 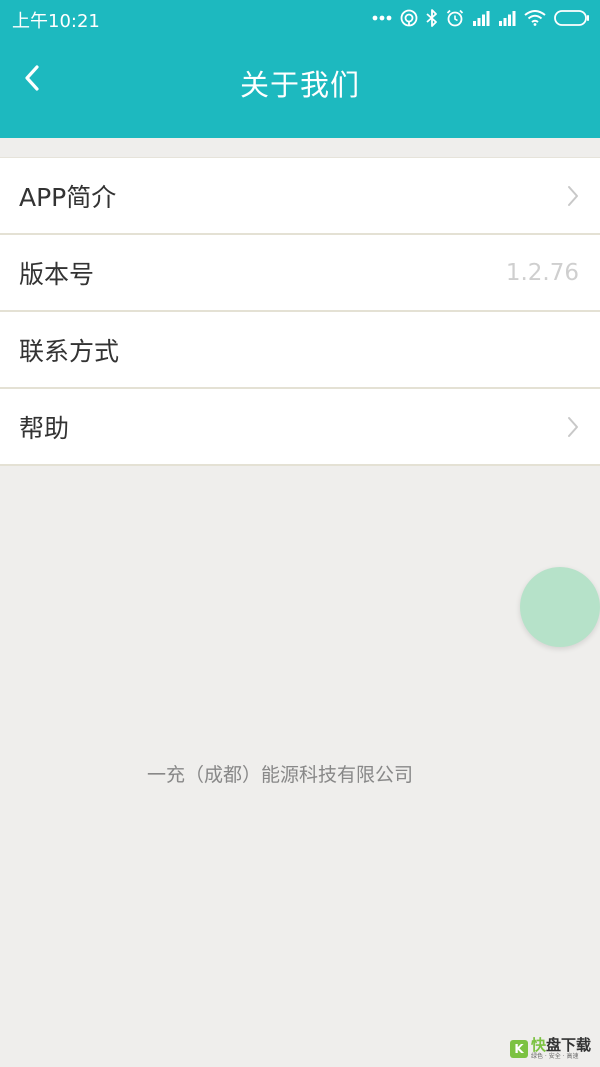 I want to click on title-bar: 关于我们, so click(x=300, y=82).